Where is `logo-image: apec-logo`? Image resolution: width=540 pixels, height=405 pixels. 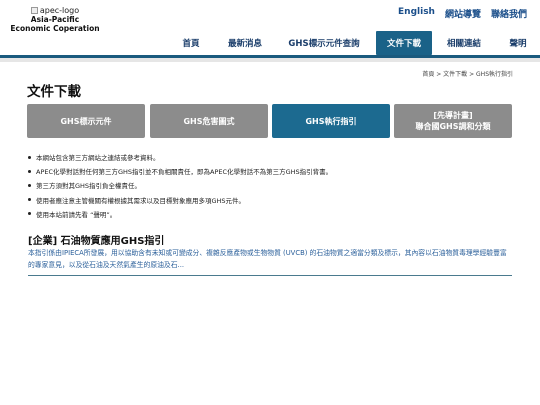 logo-image: apec-logo is located at coordinates (55, 10).